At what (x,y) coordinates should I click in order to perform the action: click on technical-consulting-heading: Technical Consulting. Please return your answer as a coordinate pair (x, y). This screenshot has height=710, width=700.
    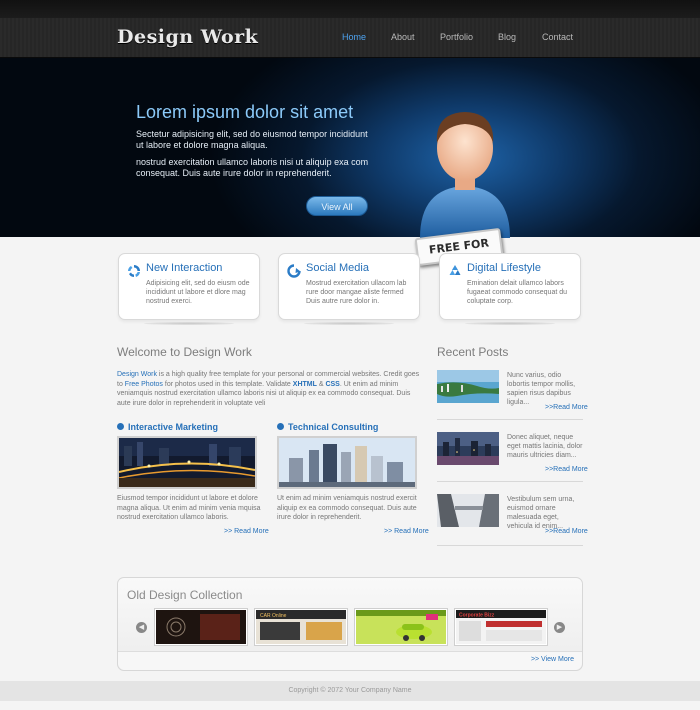
    Looking at the image, I should click on (327, 427).